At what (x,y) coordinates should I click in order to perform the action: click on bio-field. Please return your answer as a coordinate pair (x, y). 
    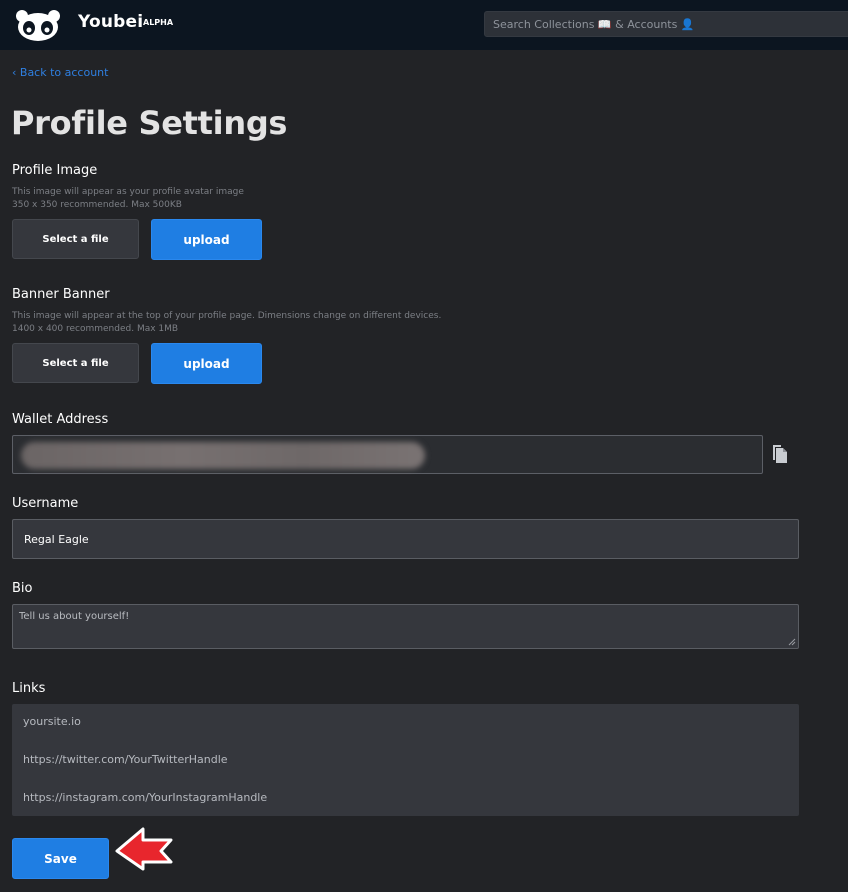
    Looking at the image, I should click on (405, 626).